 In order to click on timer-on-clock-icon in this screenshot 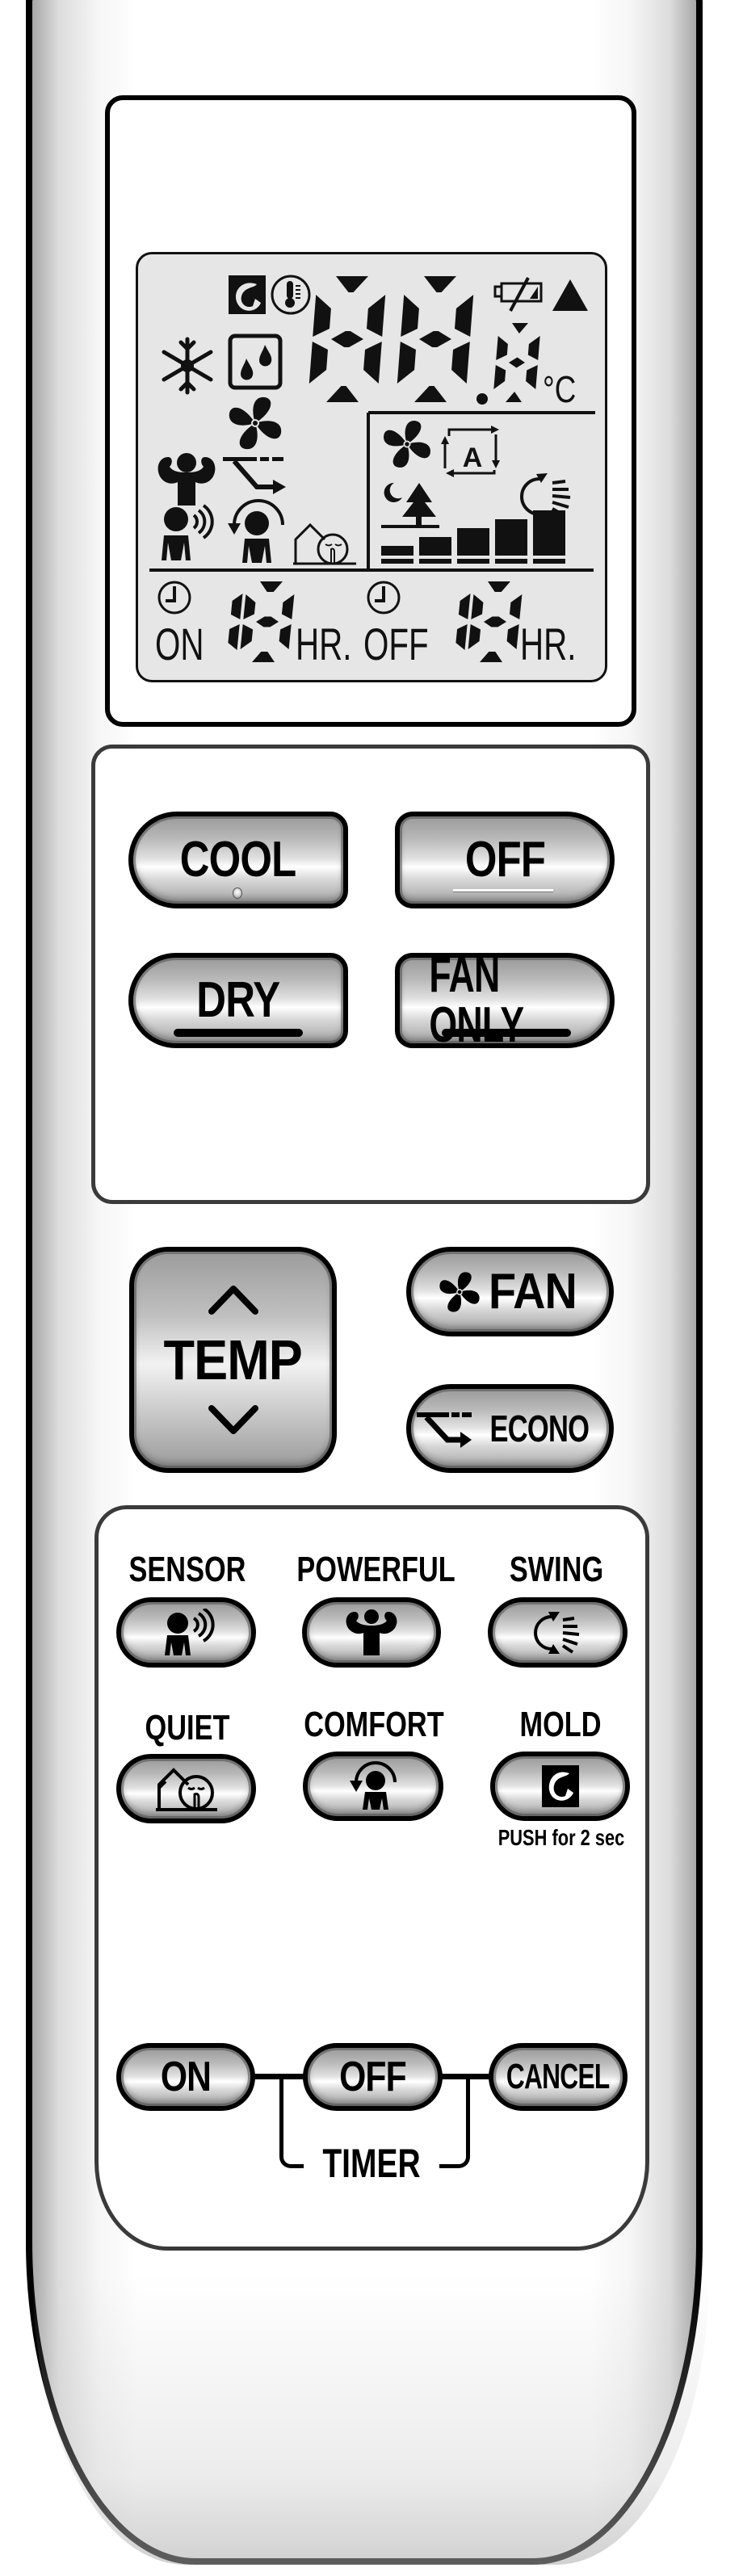, I will do `click(174, 598)`.